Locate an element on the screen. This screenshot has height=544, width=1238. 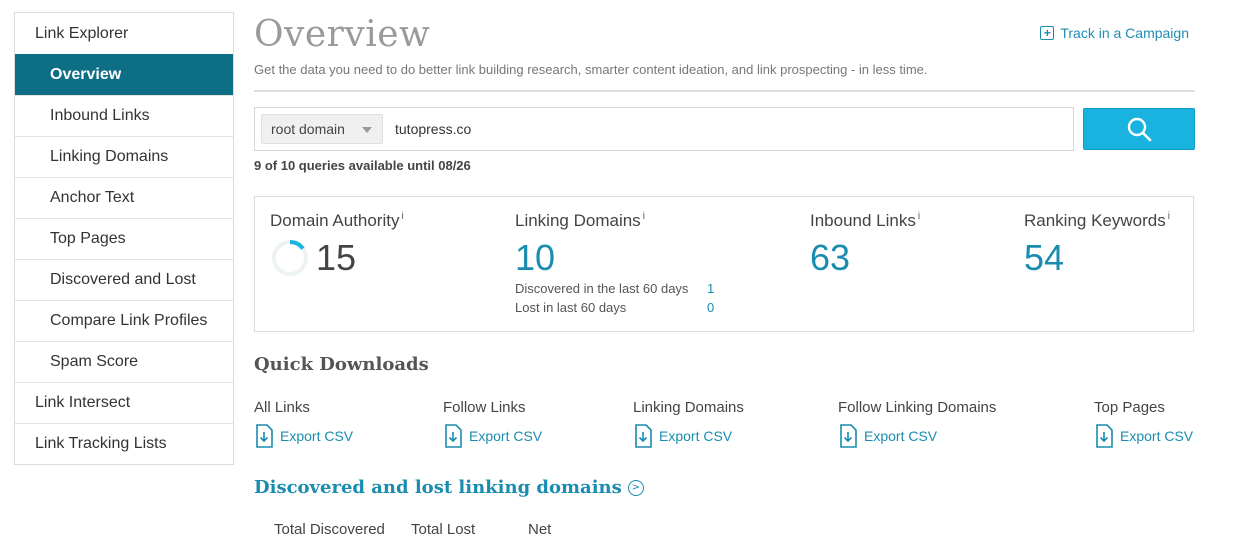
sidebar-item-inbound-links: Inbound Links is located at coordinates (124, 115).